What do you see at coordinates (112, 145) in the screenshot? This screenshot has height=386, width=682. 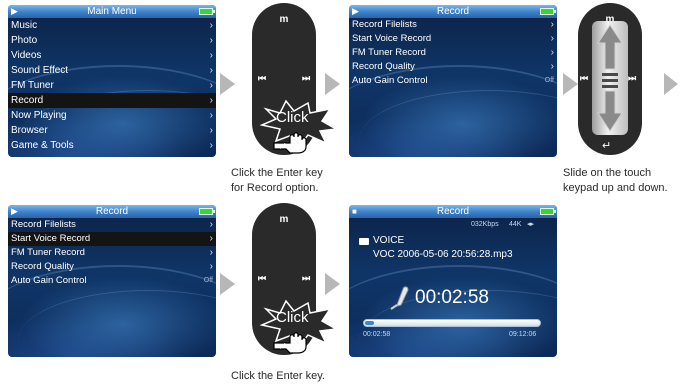 I see `menu-item: Game & Tools ›` at bounding box center [112, 145].